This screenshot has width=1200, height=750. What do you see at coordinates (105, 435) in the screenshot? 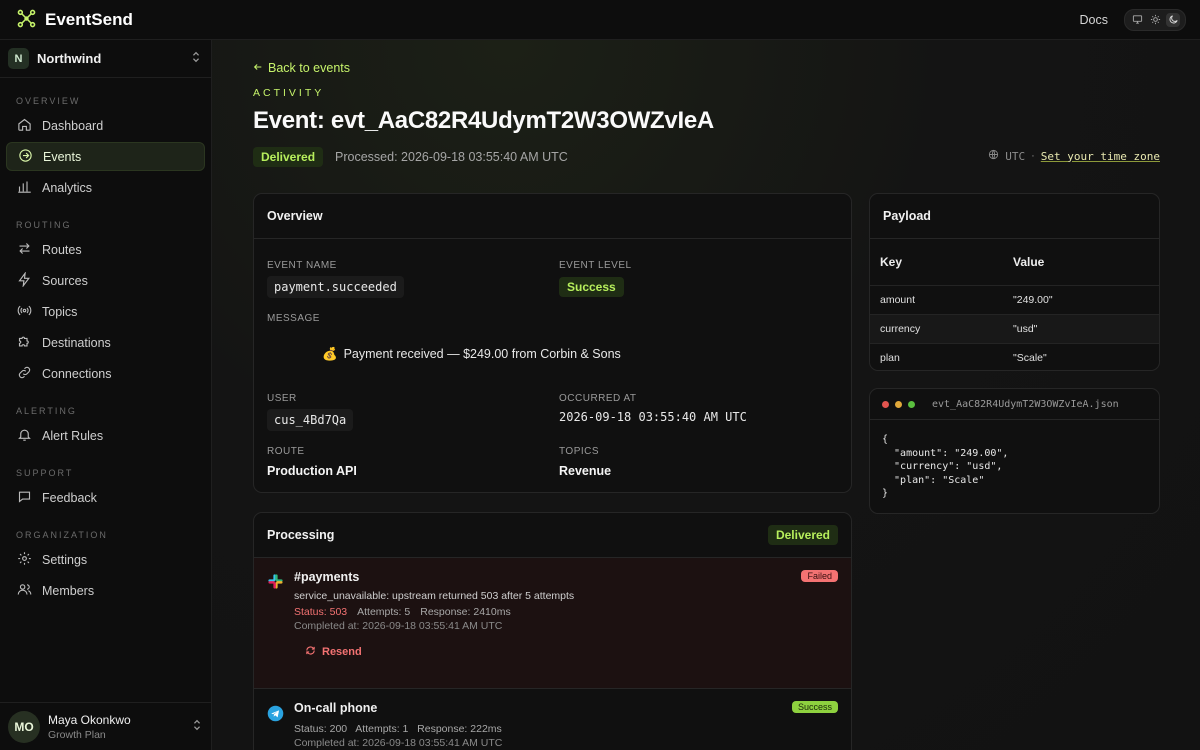
I see `sidebar-item-alert-rules: Alert Rules` at bounding box center [105, 435].